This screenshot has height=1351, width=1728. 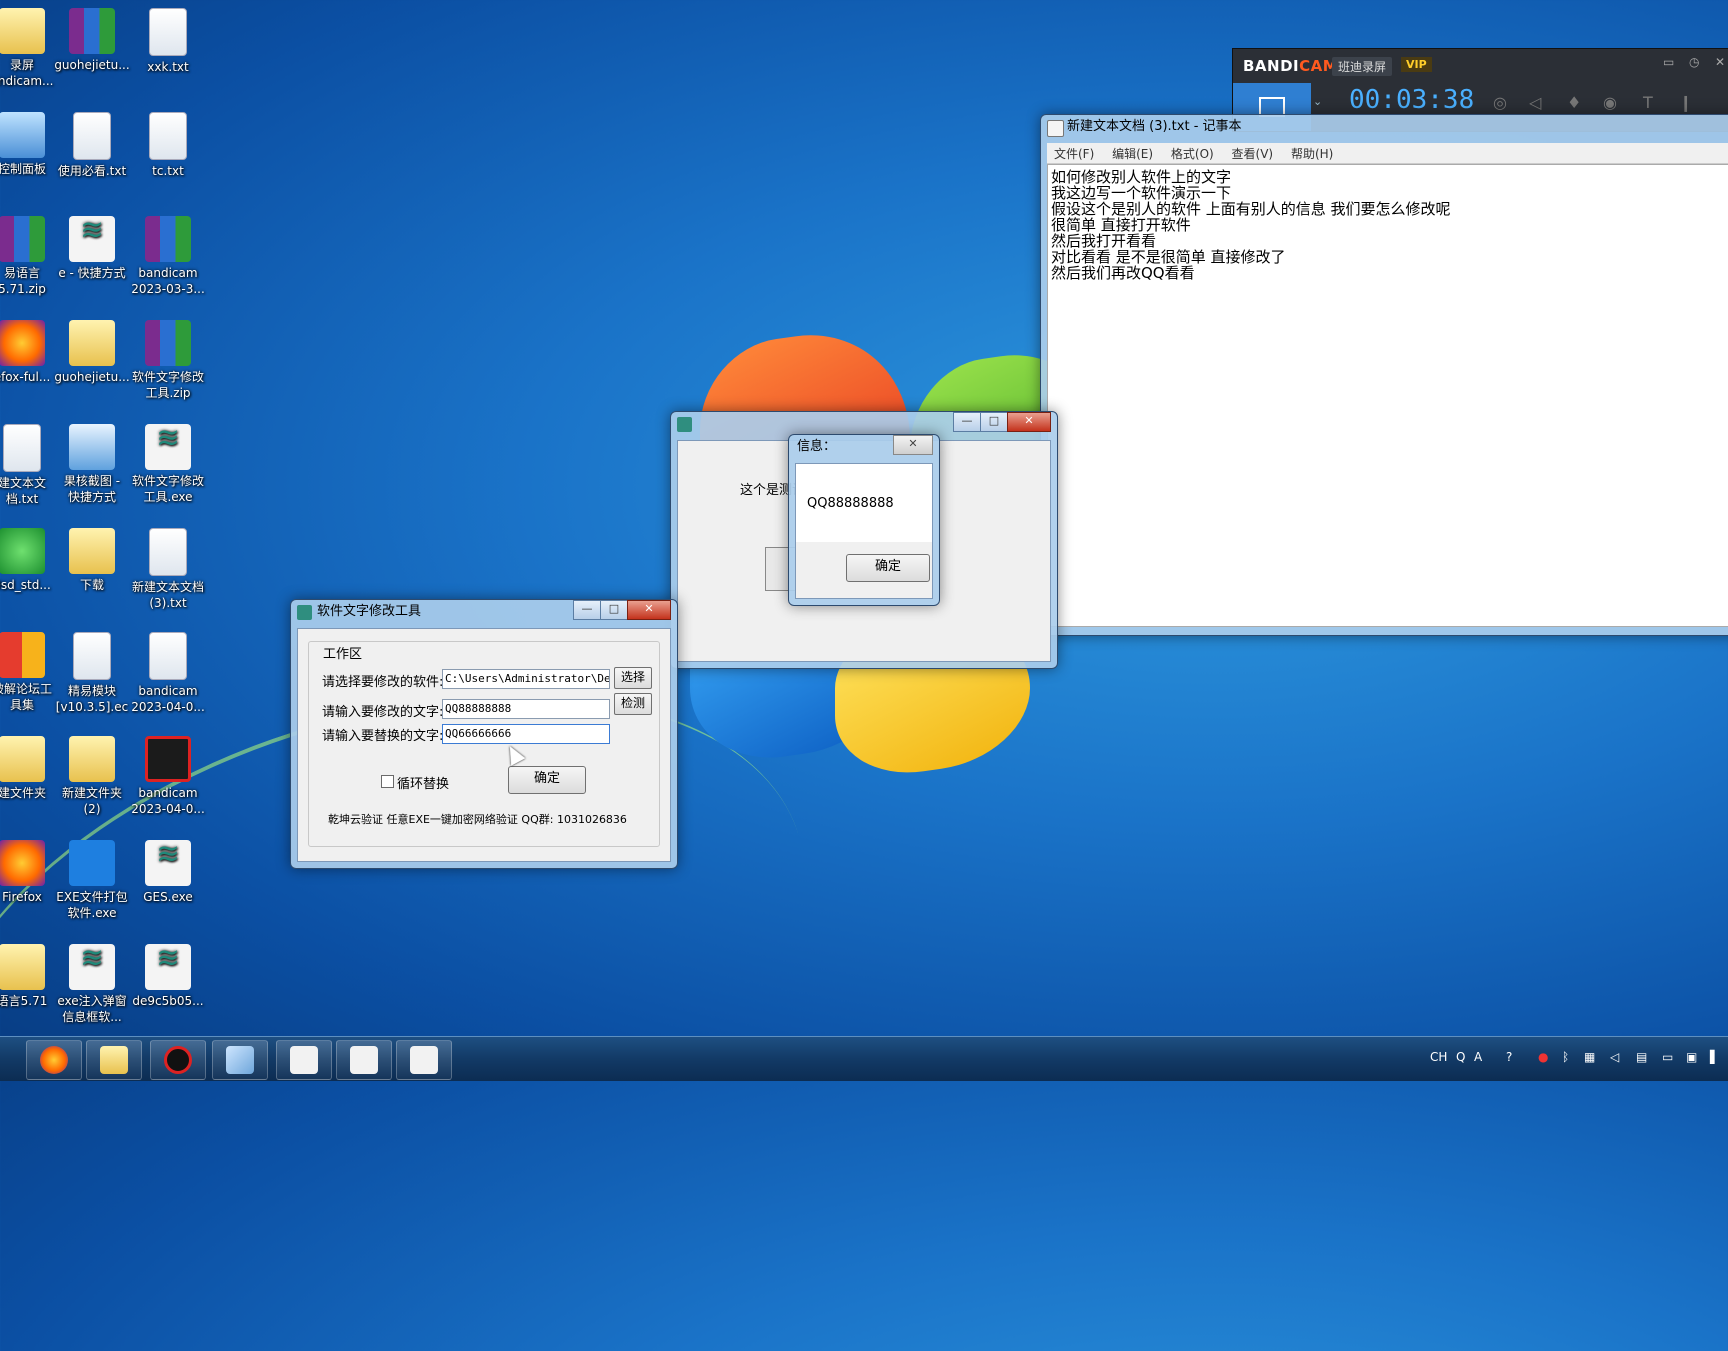 I want to click on clock-icon: ◷, so click(x=1694, y=62).